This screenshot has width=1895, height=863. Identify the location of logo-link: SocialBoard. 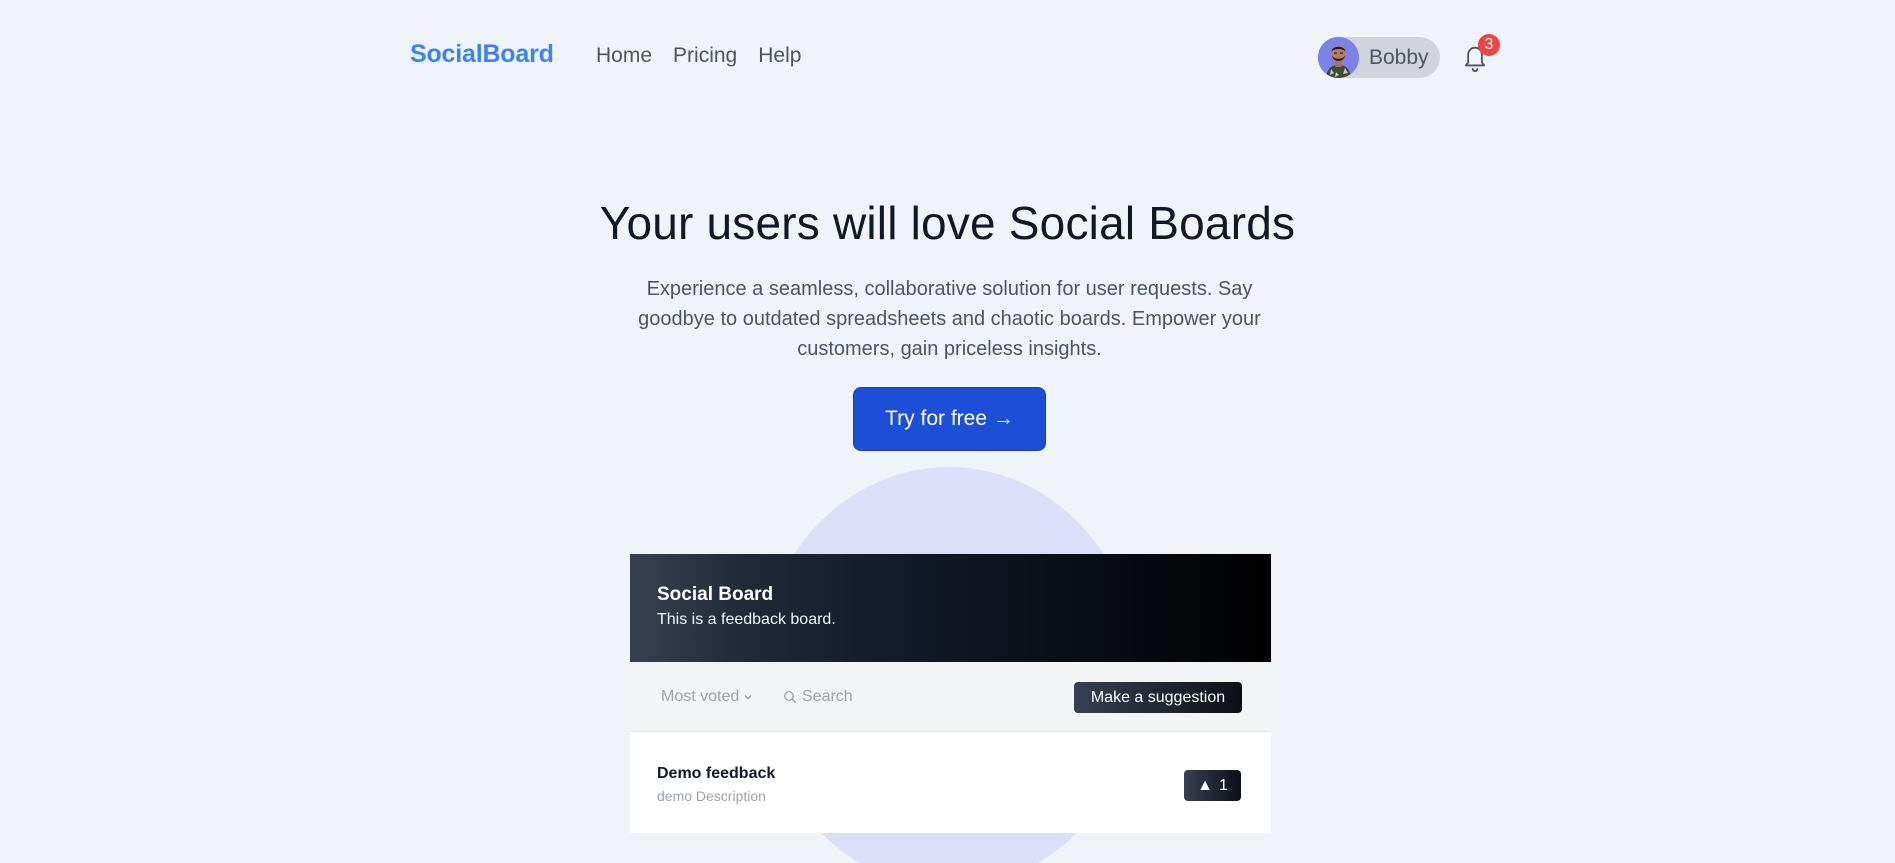
(482, 54).